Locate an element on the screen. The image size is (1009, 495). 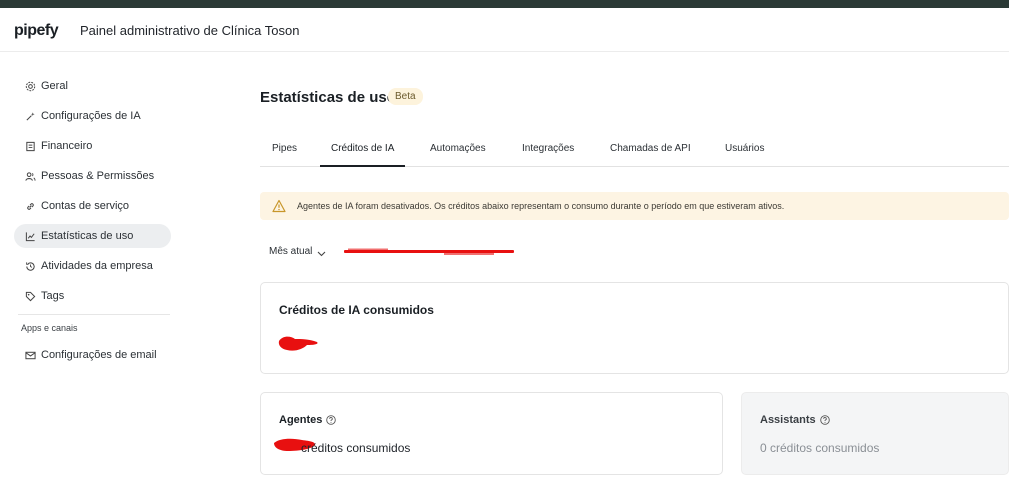
ai-credits-card: Créditos de IA consumidos is located at coordinates (634, 328).